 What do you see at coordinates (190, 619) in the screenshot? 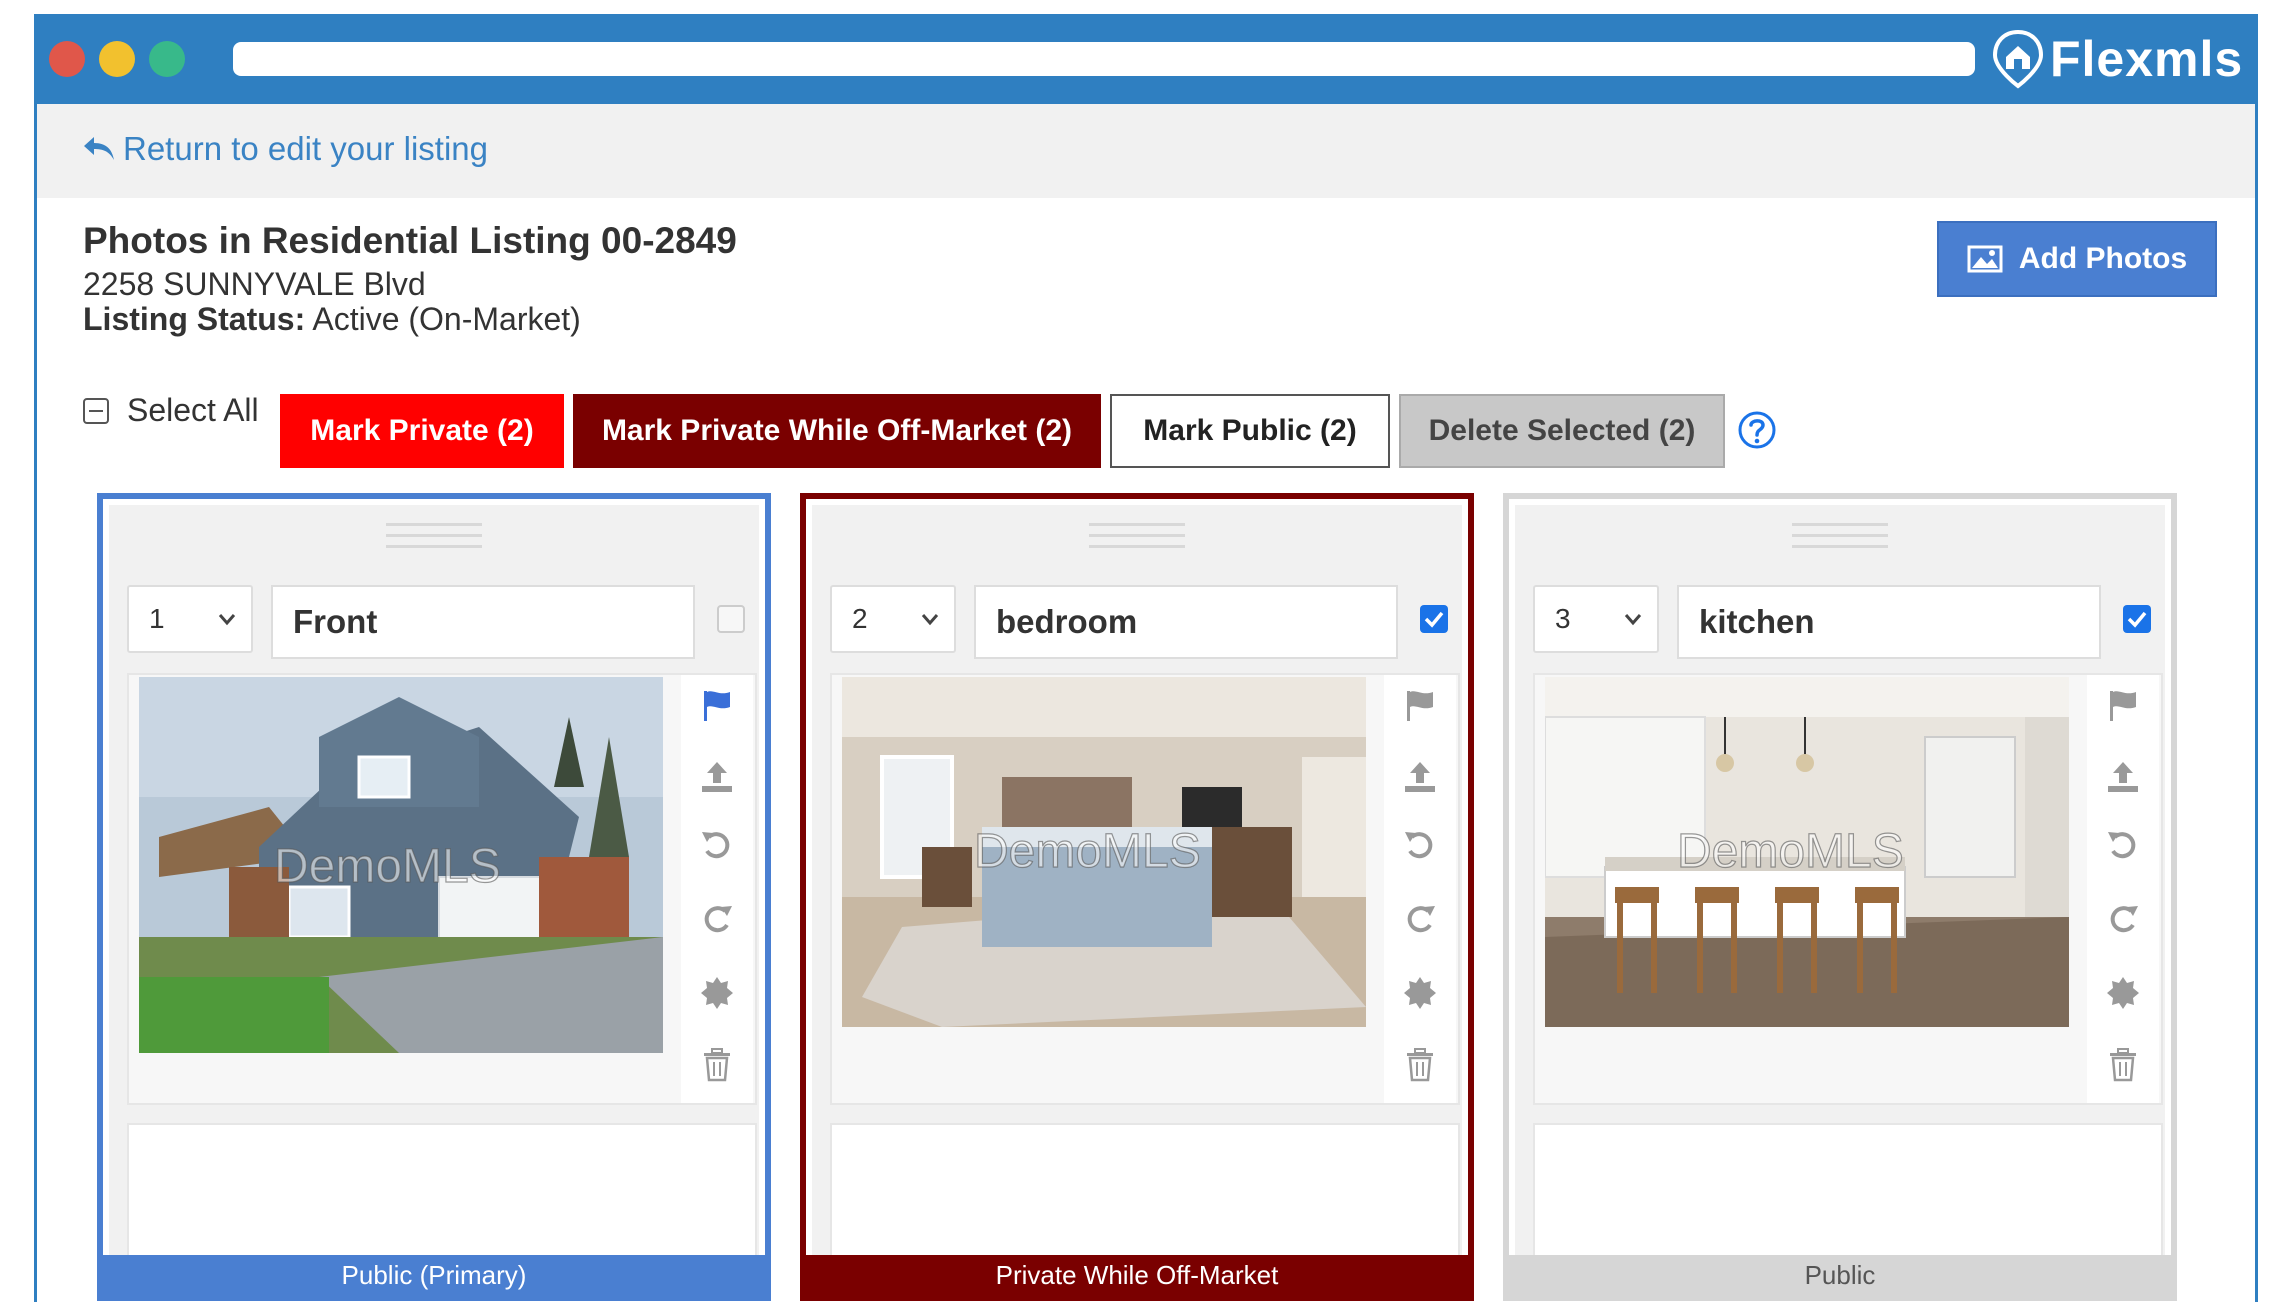
I see `photo-order-select: 1` at bounding box center [190, 619].